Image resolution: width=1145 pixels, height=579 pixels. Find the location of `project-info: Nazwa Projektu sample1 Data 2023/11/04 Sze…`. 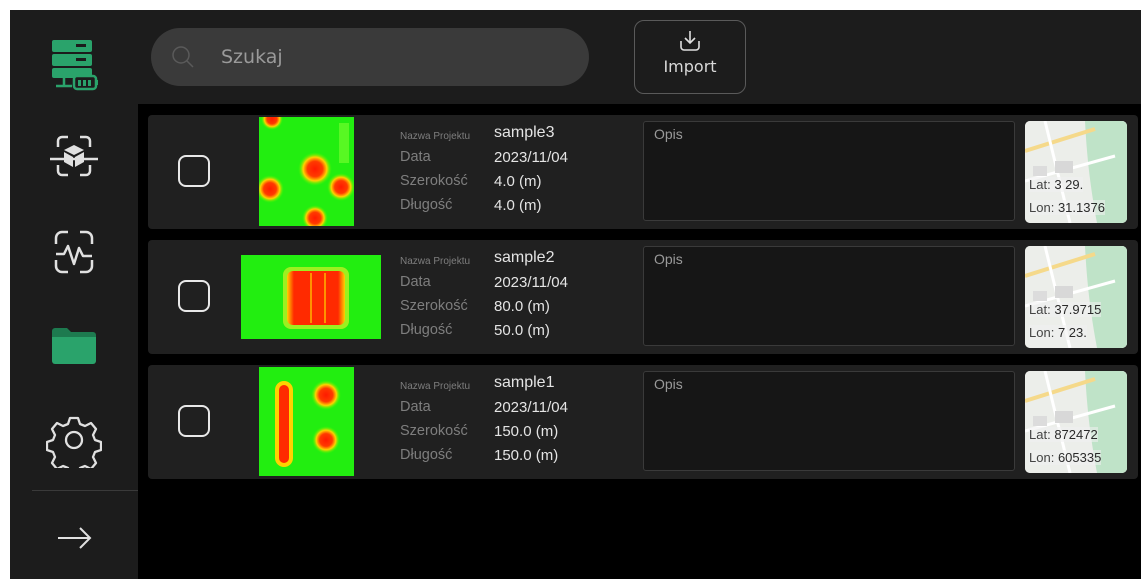

project-info: Nazwa Projektu sample1 Data 2023/11/04 Sze… is located at coordinates (515, 422).